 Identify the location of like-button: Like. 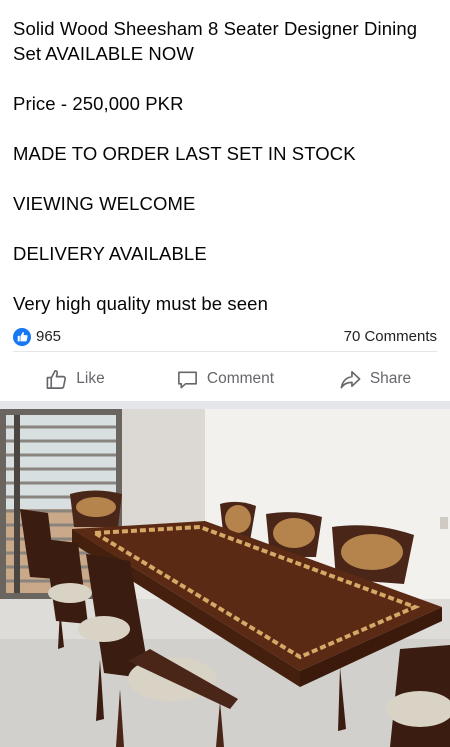
(75, 379).